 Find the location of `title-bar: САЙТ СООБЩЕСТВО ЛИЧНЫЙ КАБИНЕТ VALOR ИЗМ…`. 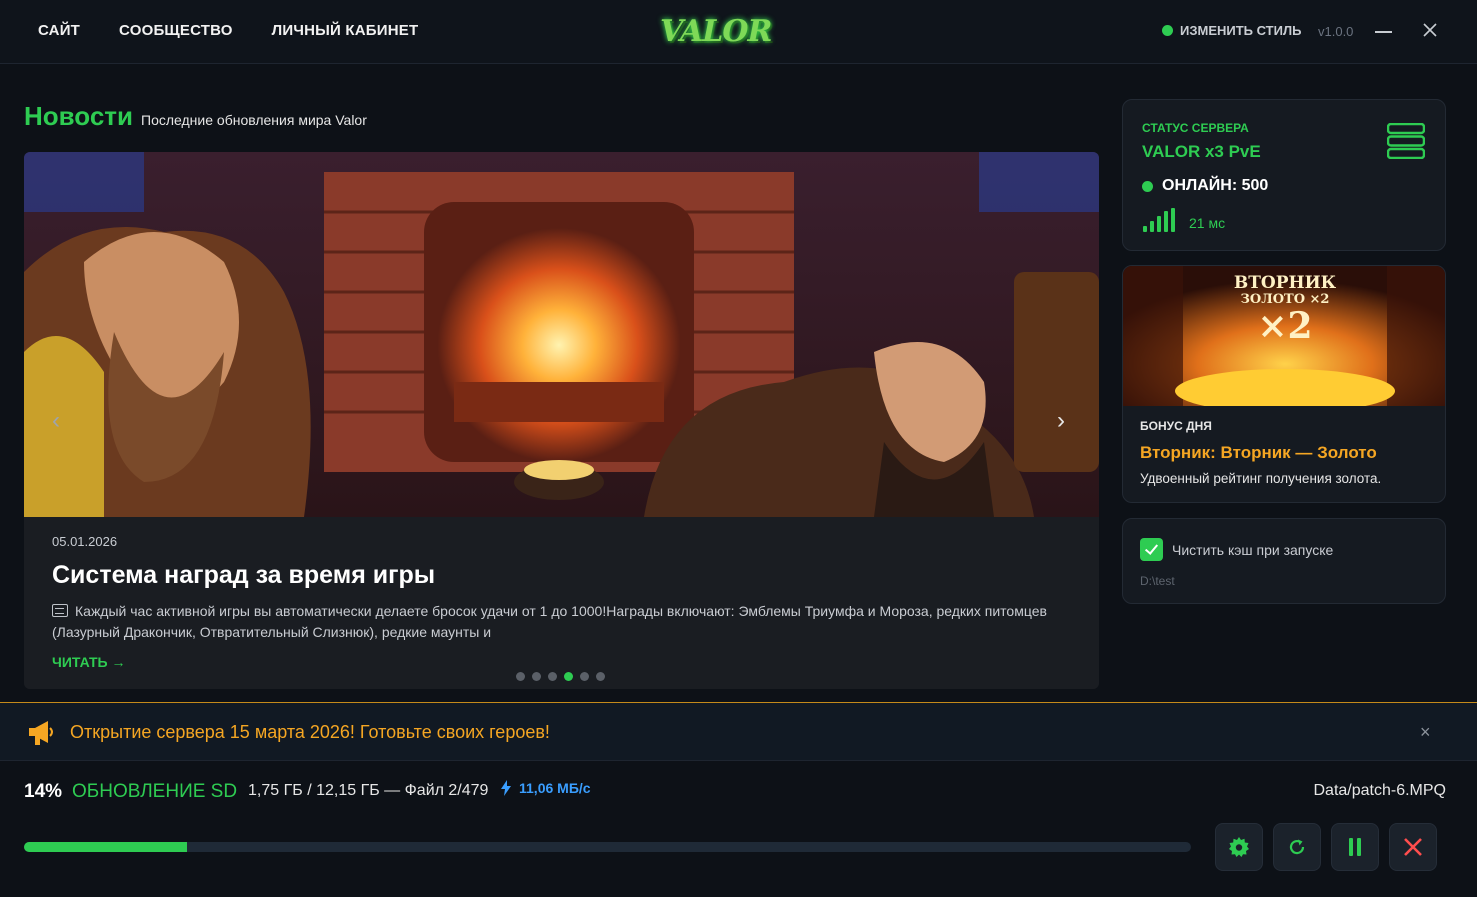

title-bar: САЙТ СООБЩЕСТВО ЛИЧНЫЙ КАБИНЕТ VALOR ИЗМ… is located at coordinates (738, 32).